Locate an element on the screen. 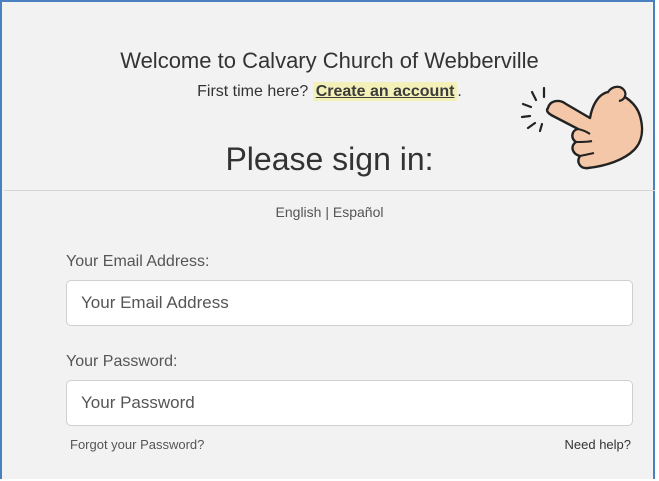 Image resolution: width=659 pixels, height=481 pixels. password-label: Your Password: is located at coordinates (122, 361).